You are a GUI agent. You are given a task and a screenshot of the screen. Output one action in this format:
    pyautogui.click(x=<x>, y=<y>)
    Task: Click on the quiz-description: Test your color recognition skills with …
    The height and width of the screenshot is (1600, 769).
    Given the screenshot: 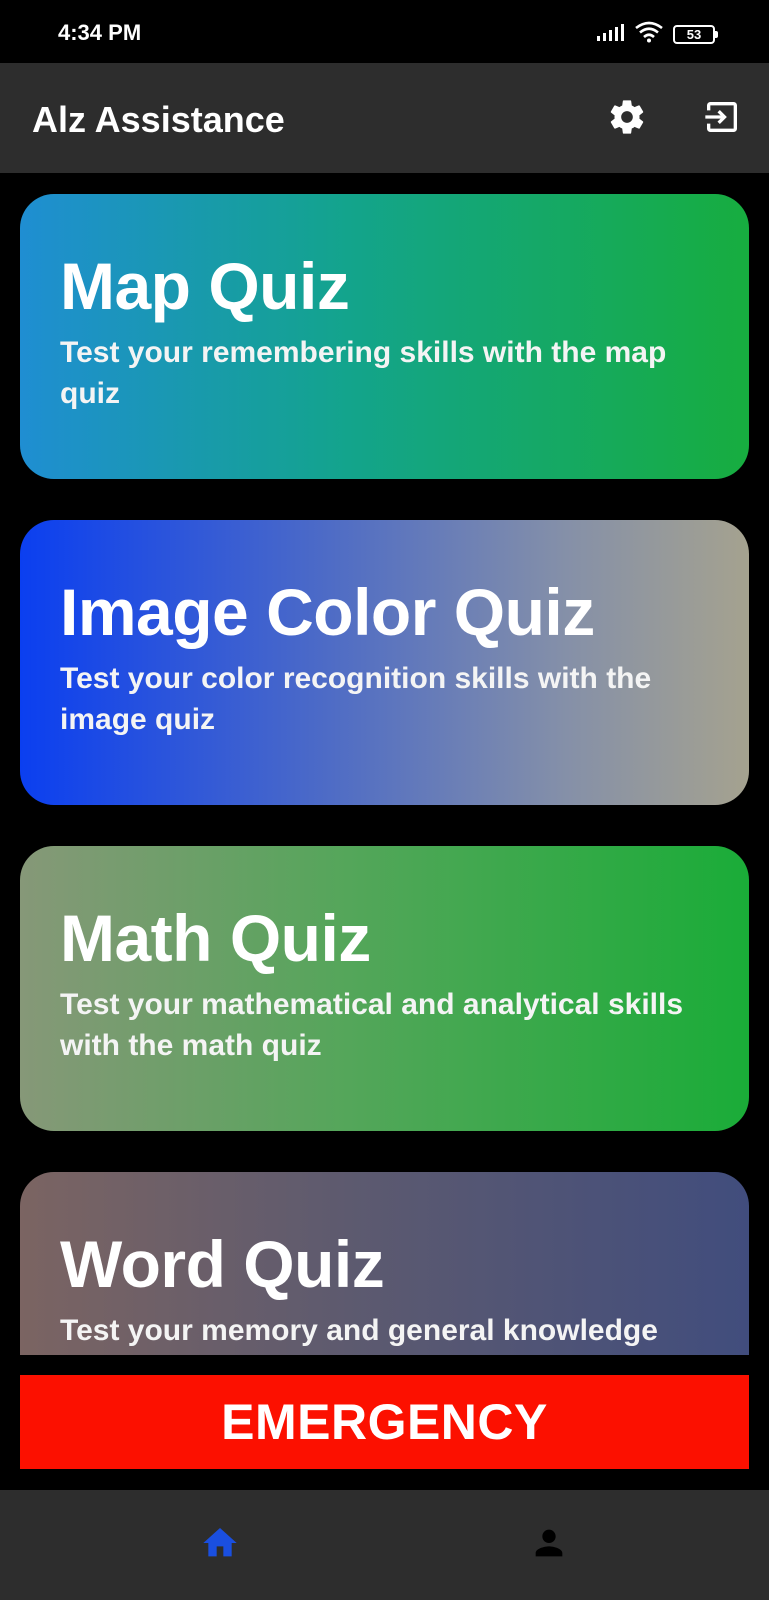 What is the action you would take?
    pyautogui.click(x=356, y=699)
    